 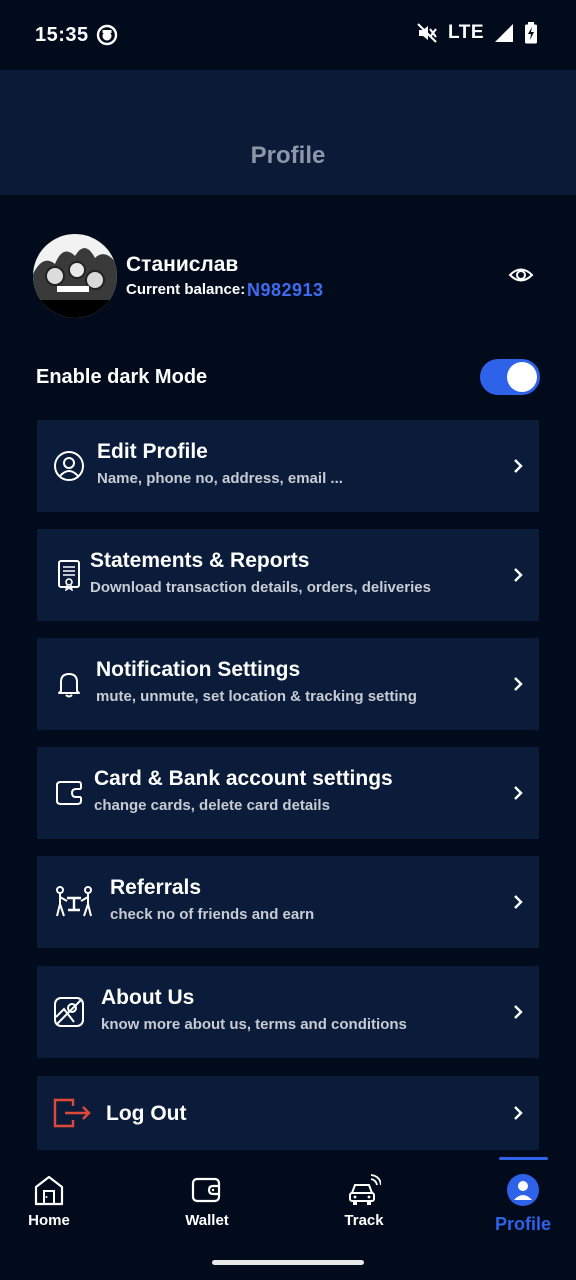 I want to click on bell-icon, so click(x=69, y=685).